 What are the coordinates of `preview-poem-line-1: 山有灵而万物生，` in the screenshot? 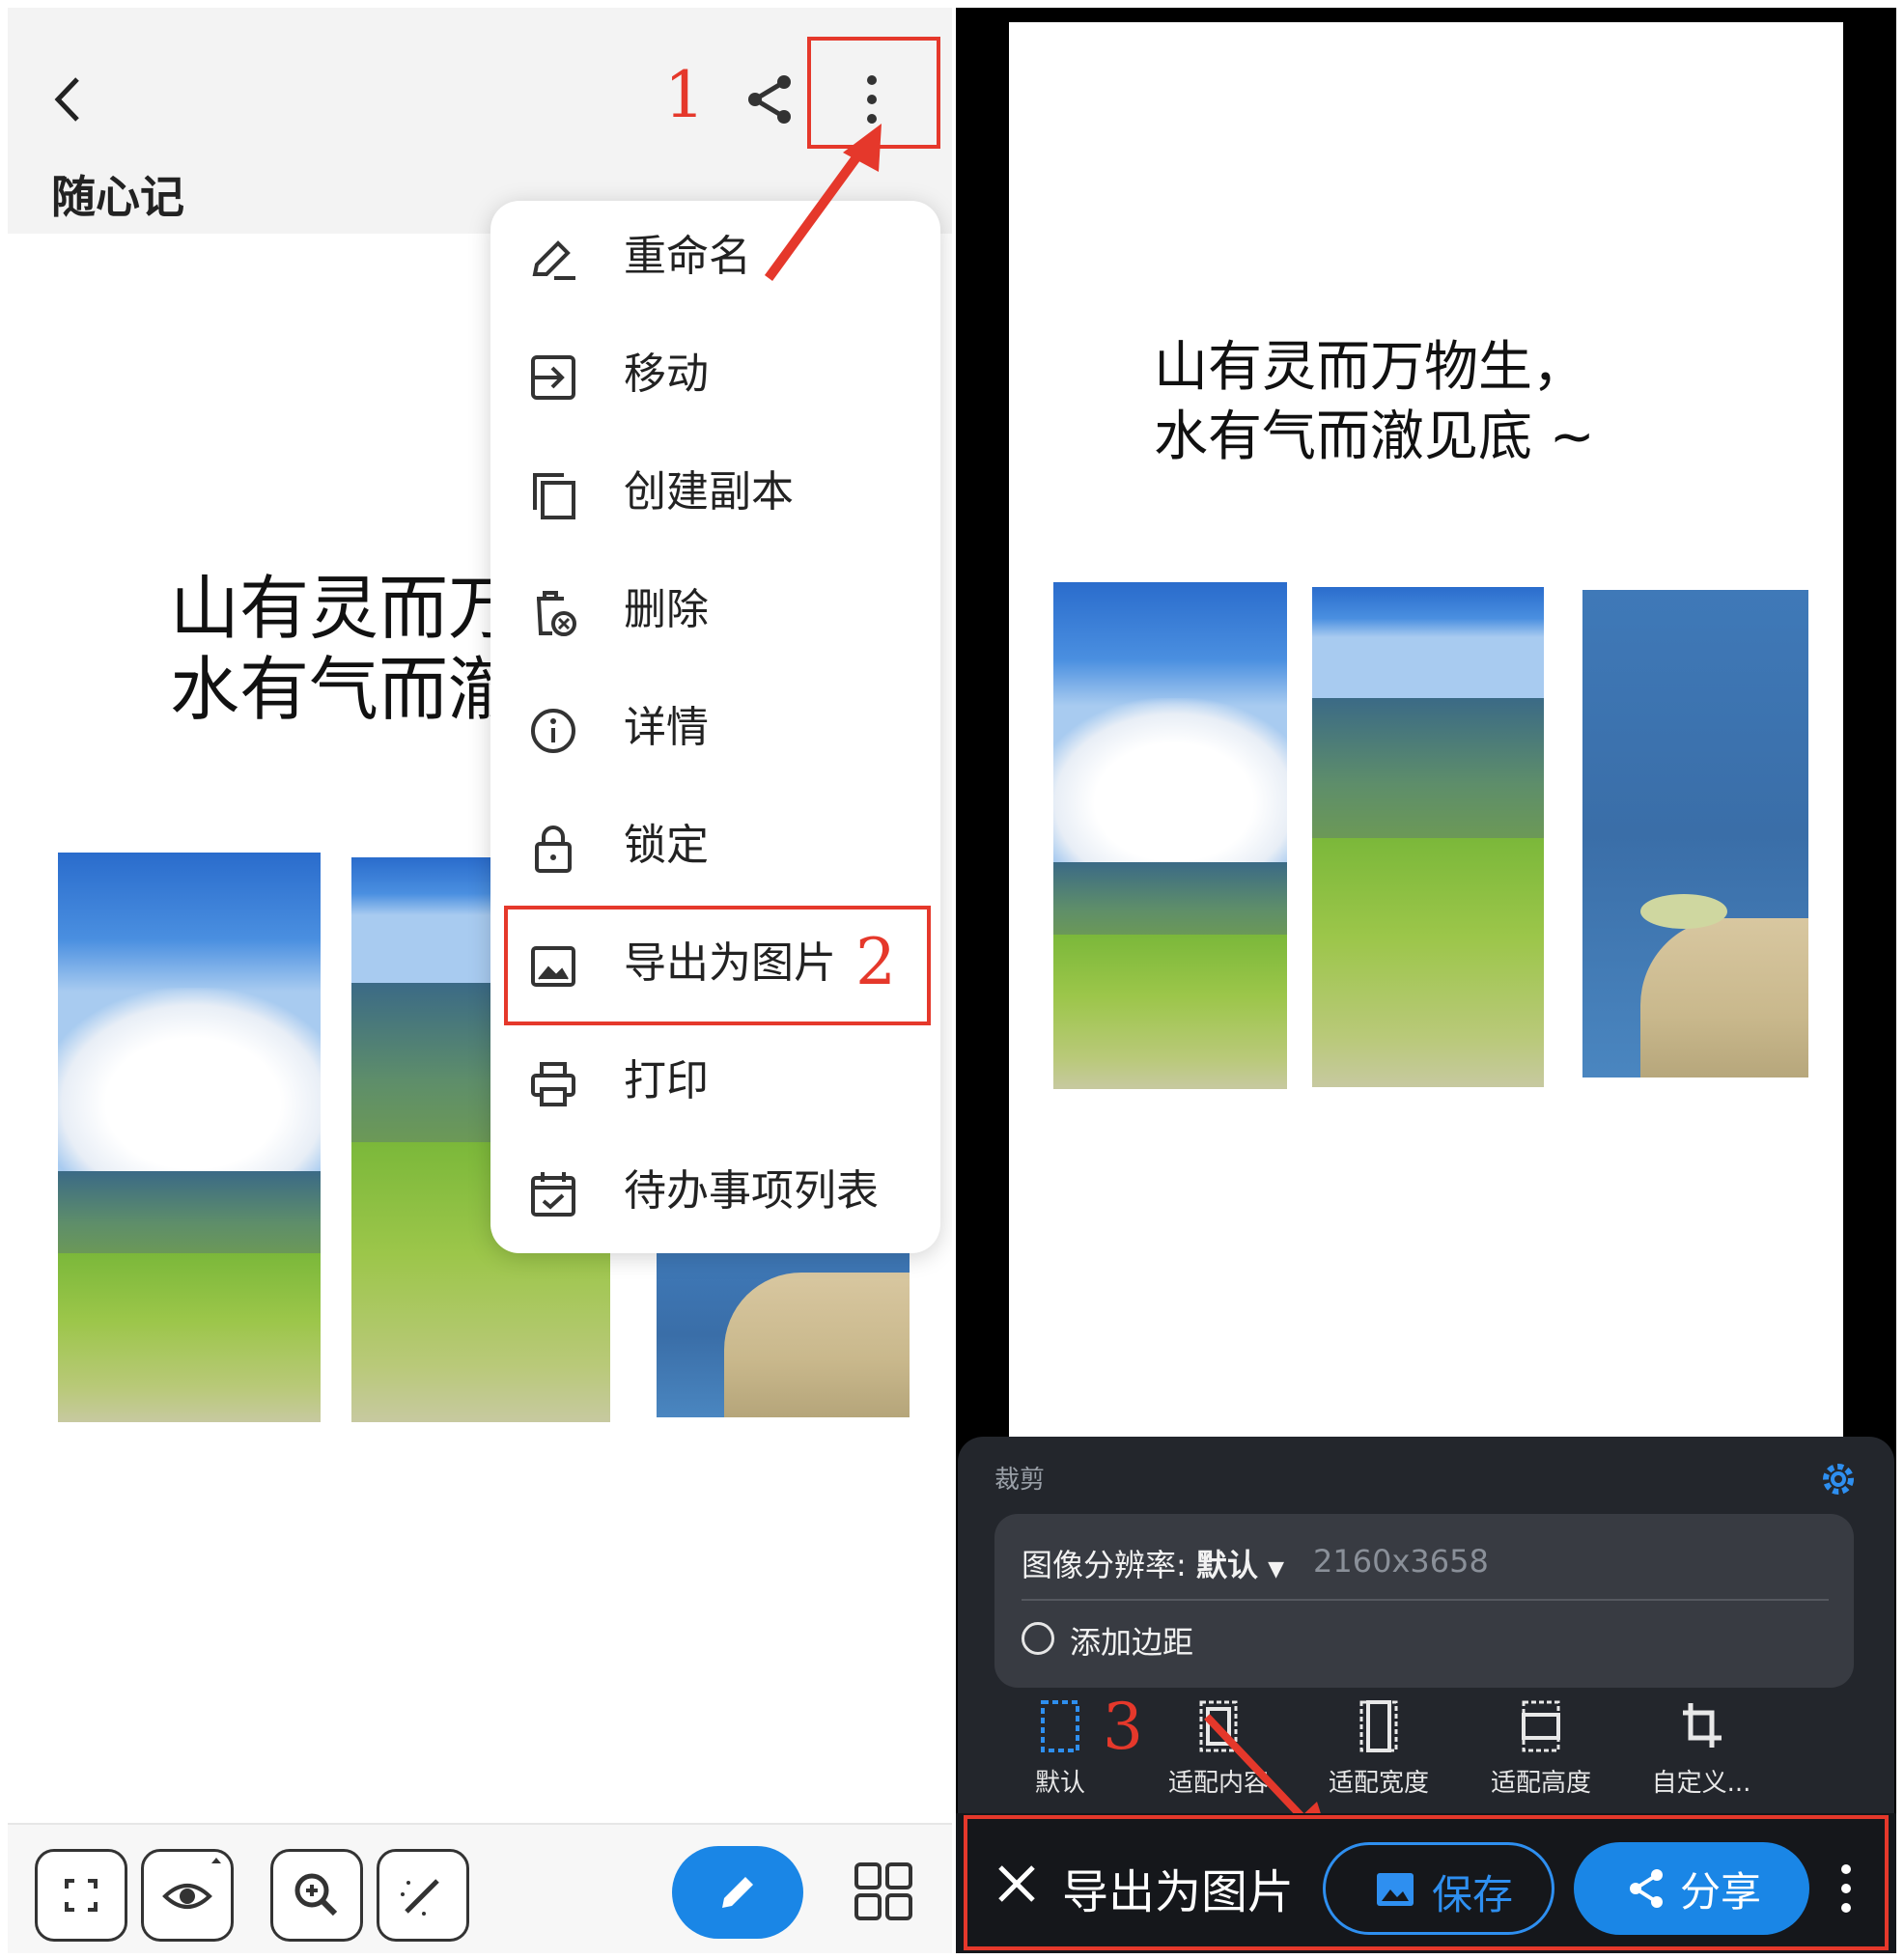 It's located at (1370, 367).